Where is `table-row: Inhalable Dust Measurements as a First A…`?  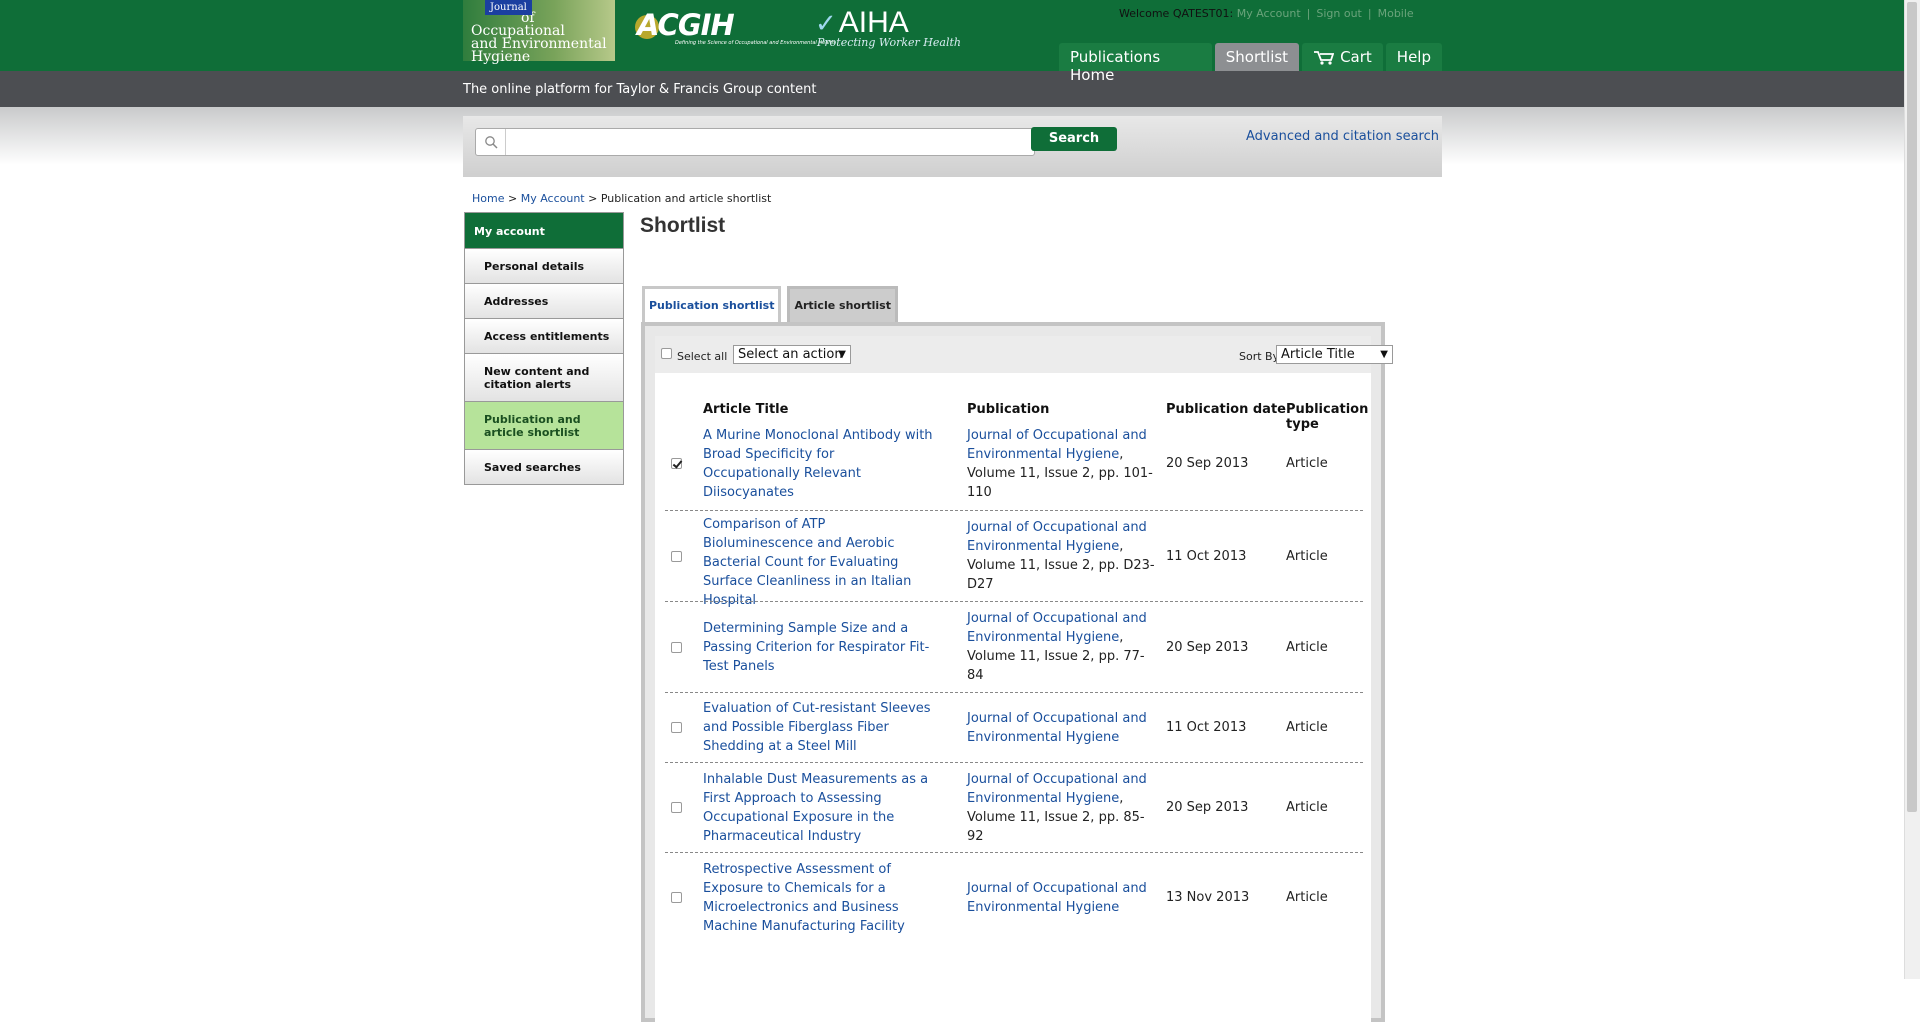
table-row: Inhalable Dust Measurements as a First A… is located at coordinates (1014, 807).